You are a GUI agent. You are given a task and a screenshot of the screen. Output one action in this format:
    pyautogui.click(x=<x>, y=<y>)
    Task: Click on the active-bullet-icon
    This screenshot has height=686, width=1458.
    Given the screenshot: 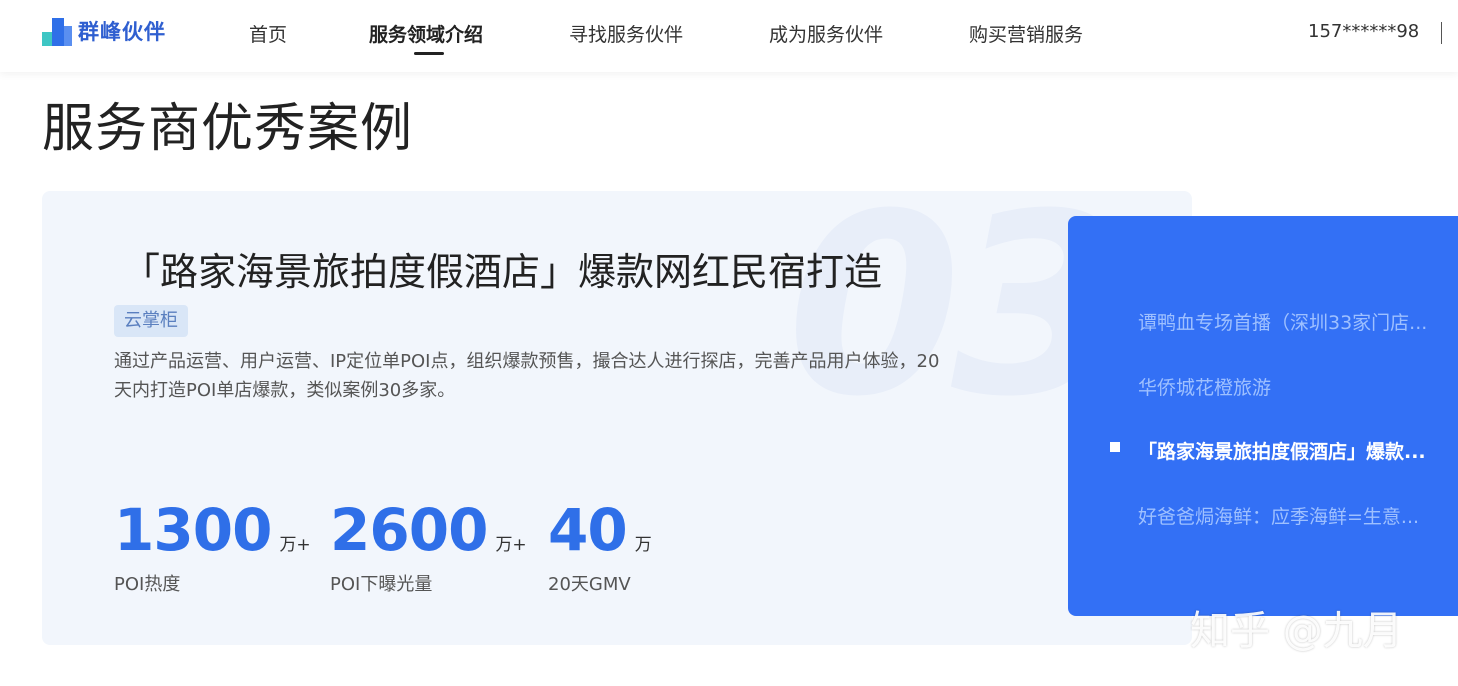 What is the action you would take?
    pyautogui.click(x=1115, y=447)
    